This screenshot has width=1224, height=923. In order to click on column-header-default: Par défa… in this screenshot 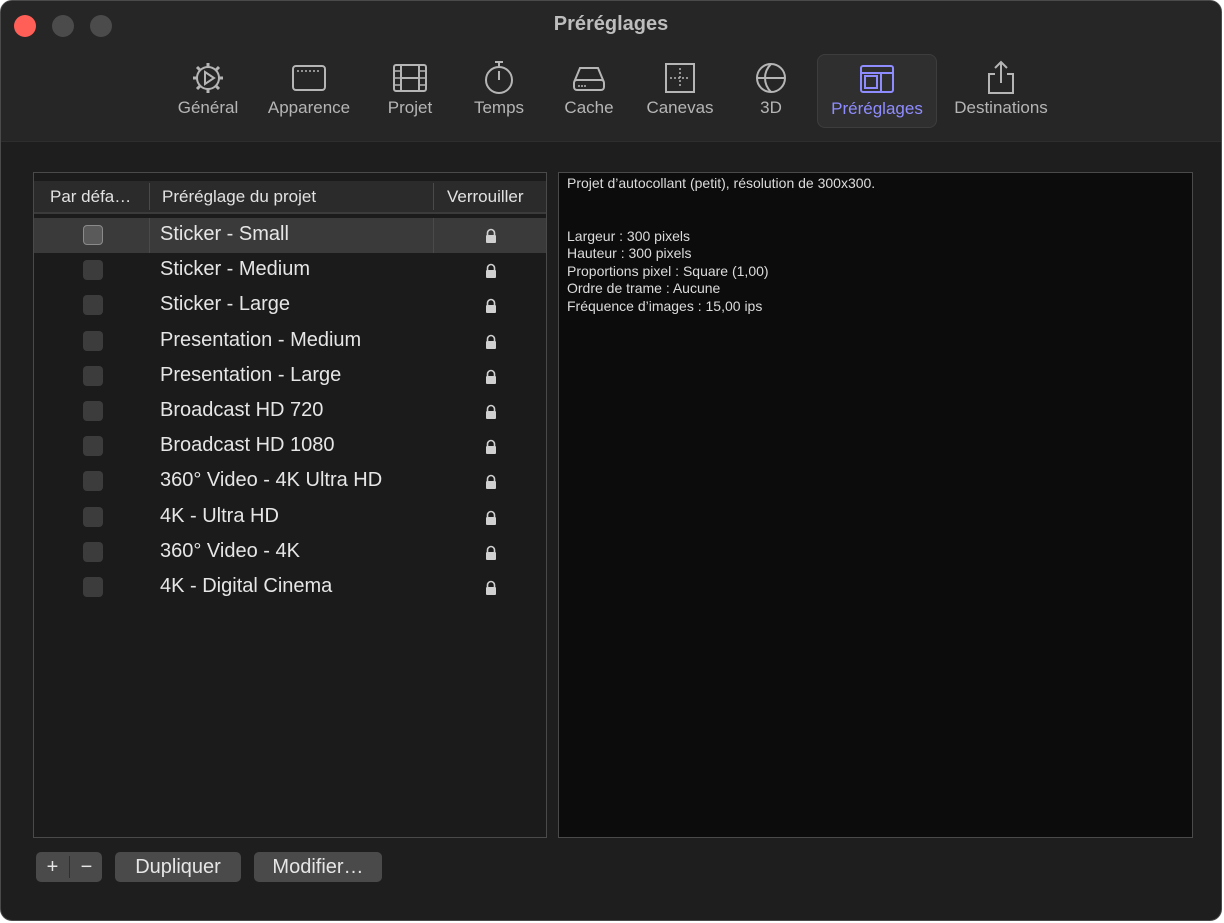, I will do `click(90, 197)`.